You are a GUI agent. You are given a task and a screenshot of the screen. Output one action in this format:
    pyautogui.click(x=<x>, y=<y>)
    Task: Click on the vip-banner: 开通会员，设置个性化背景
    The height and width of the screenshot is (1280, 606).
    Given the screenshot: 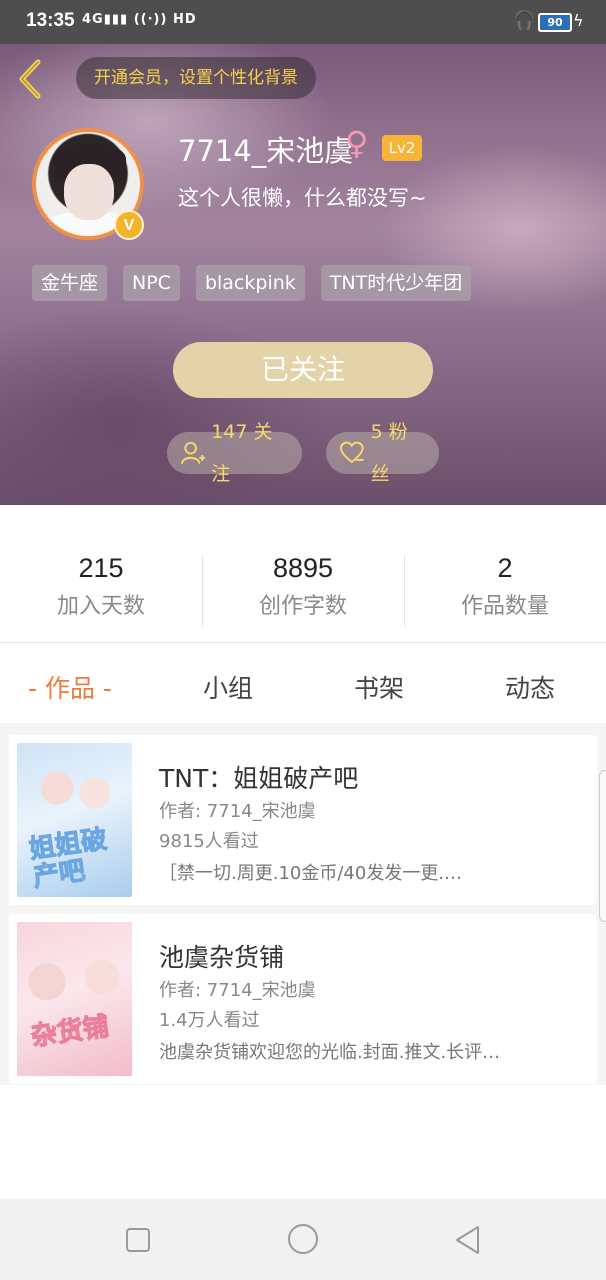 What is the action you would take?
    pyautogui.click(x=196, y=78)
    